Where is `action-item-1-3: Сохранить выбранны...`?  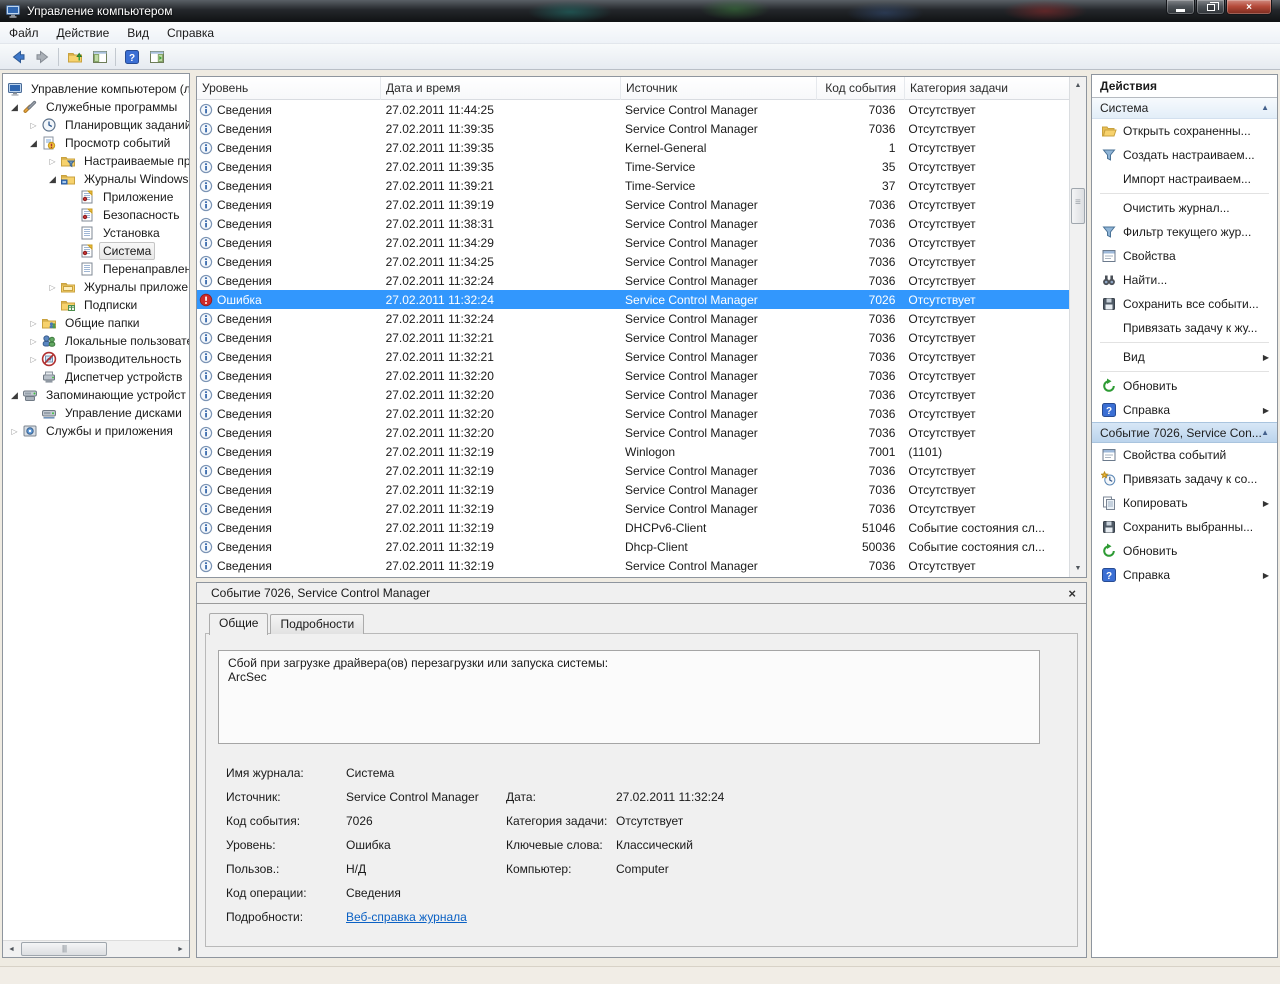
action-item-1-3: Сохранить выбранны... is located at coordinates (1184, 527).